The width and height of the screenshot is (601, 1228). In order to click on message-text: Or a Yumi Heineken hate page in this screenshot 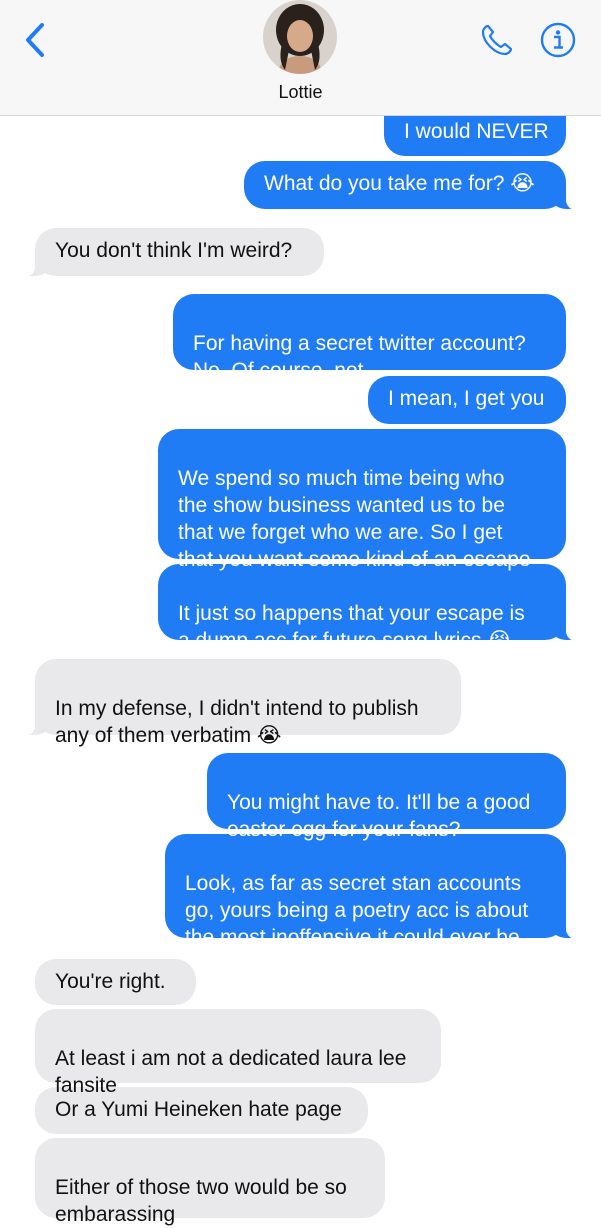, I will do `click(198, 1109)`.